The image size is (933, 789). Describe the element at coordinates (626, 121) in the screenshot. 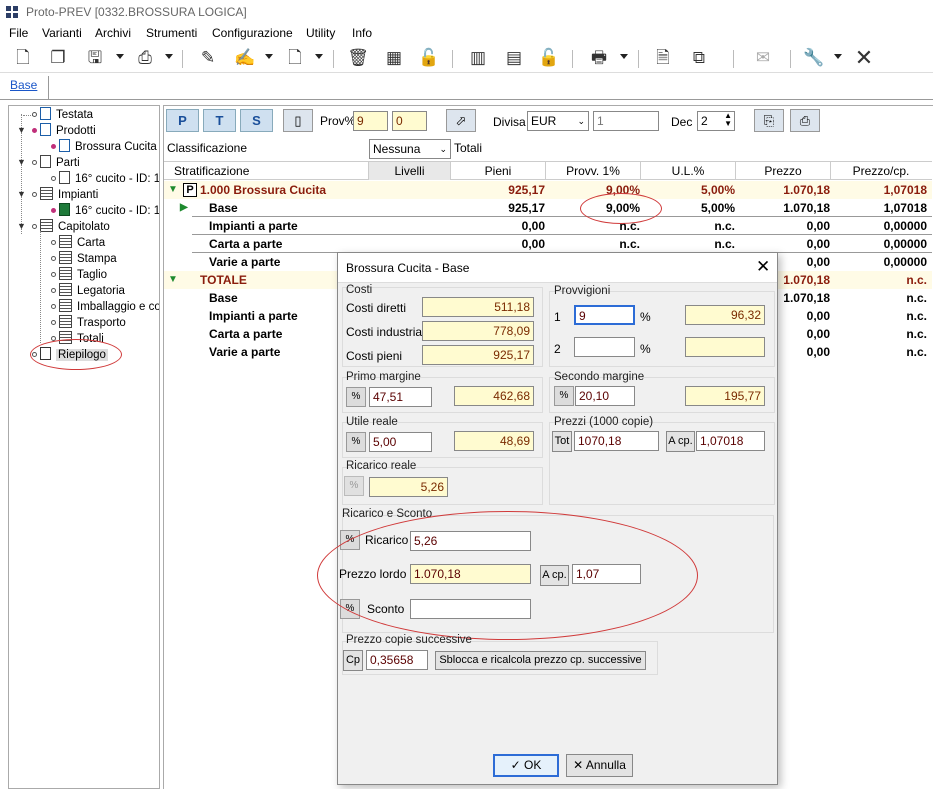

I see `divisa-rate-input: 1` at that location.